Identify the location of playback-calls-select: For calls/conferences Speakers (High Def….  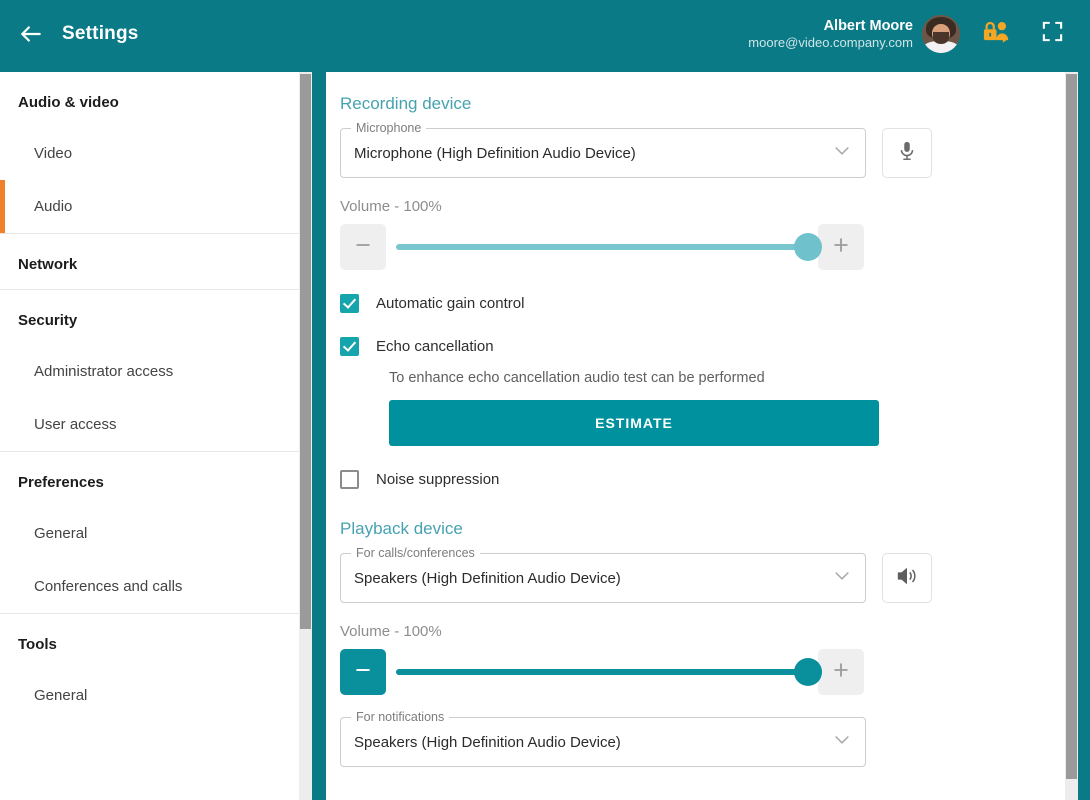
(603, 574).